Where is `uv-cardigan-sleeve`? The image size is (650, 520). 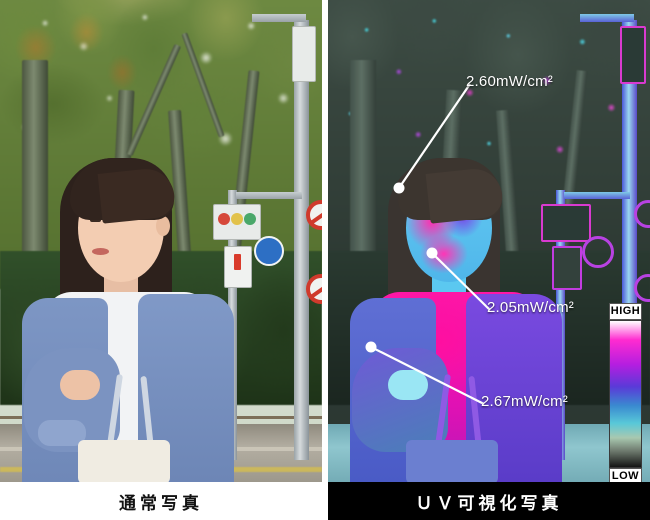 uv-cardigan-sleeve is located at coordinates (400, 400).